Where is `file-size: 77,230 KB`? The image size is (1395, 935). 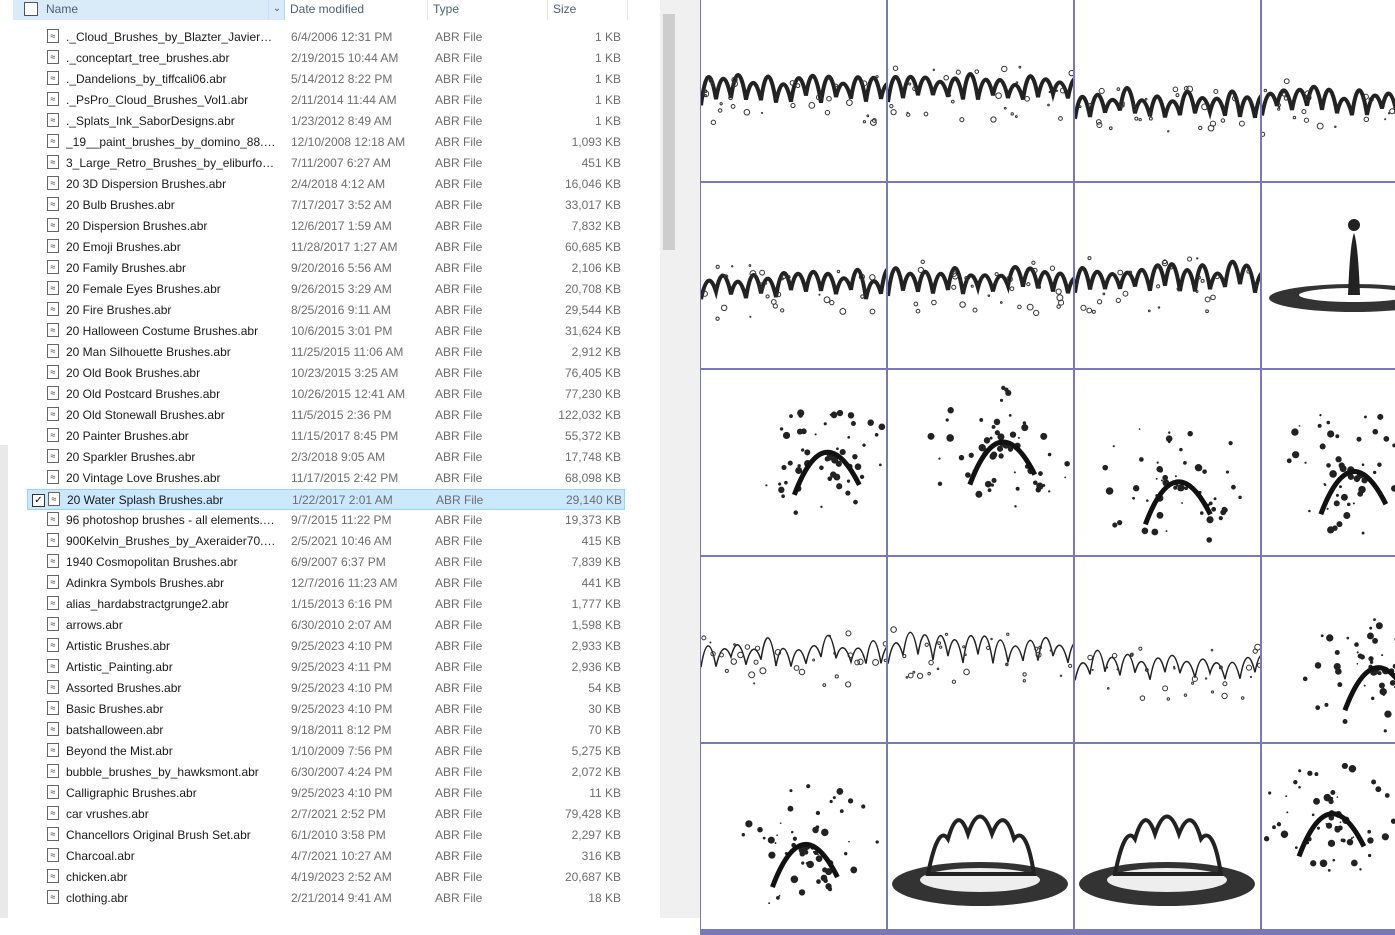 file-size: 77,230 KB is located at coordinates (592, 394).